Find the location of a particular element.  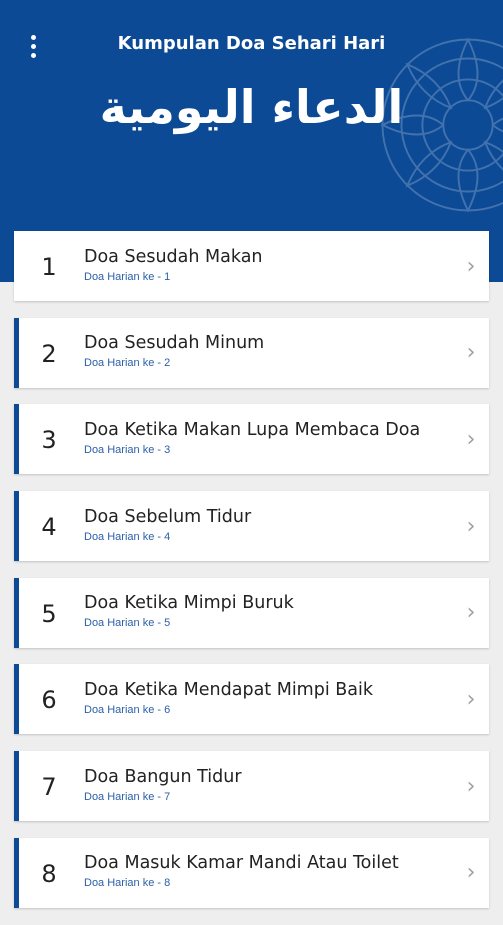

item-number: 8 is located at coordinates (49, 873).